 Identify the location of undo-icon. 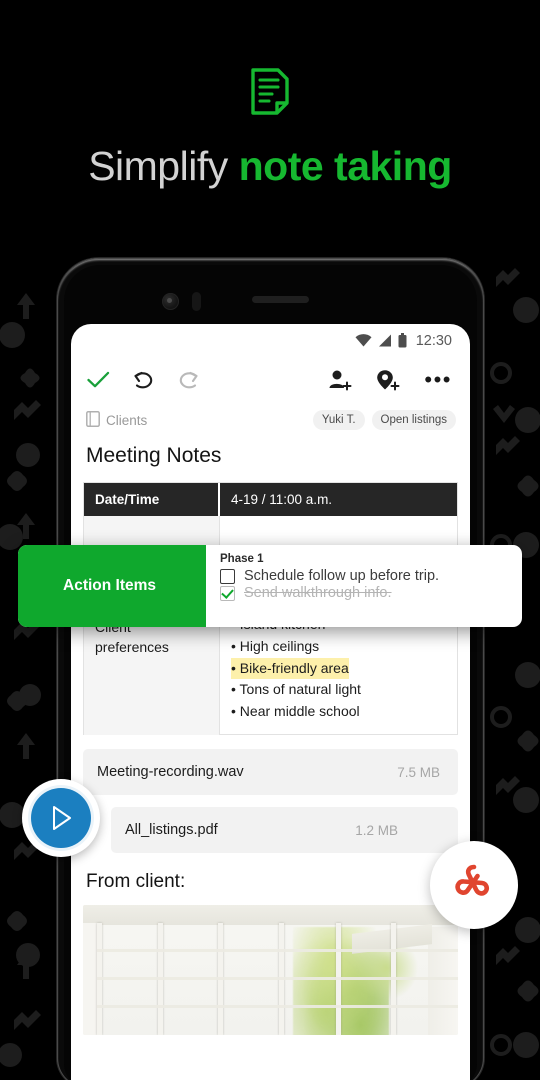
(143, 380).